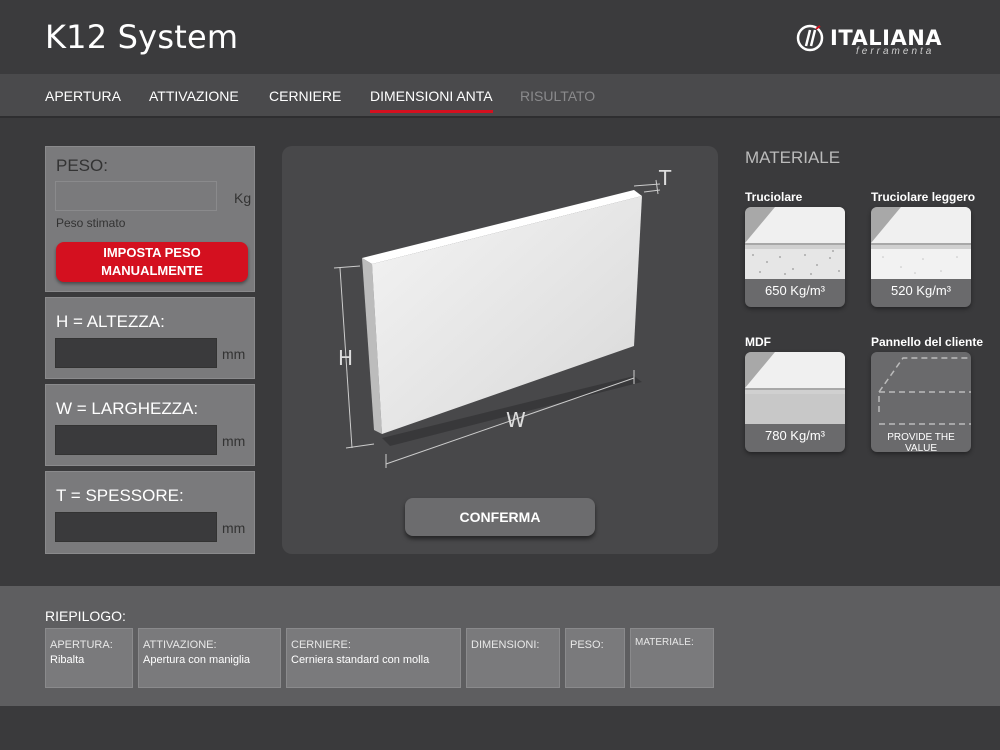 This screenshot has width=1000, height=750. I want to click on width-dimension-label: W, so click(516, 420).